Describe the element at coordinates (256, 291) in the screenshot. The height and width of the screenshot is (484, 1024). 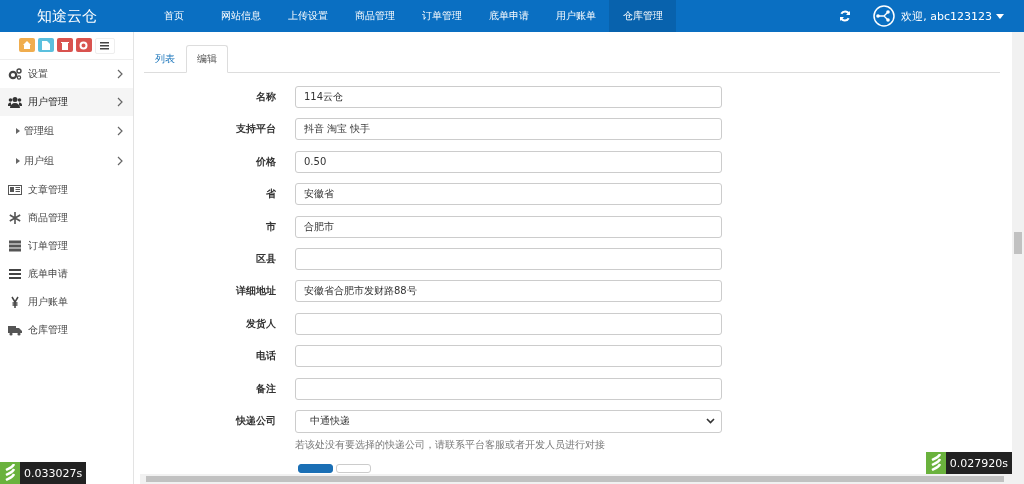
I see `field-label: 详细地址` at that location.